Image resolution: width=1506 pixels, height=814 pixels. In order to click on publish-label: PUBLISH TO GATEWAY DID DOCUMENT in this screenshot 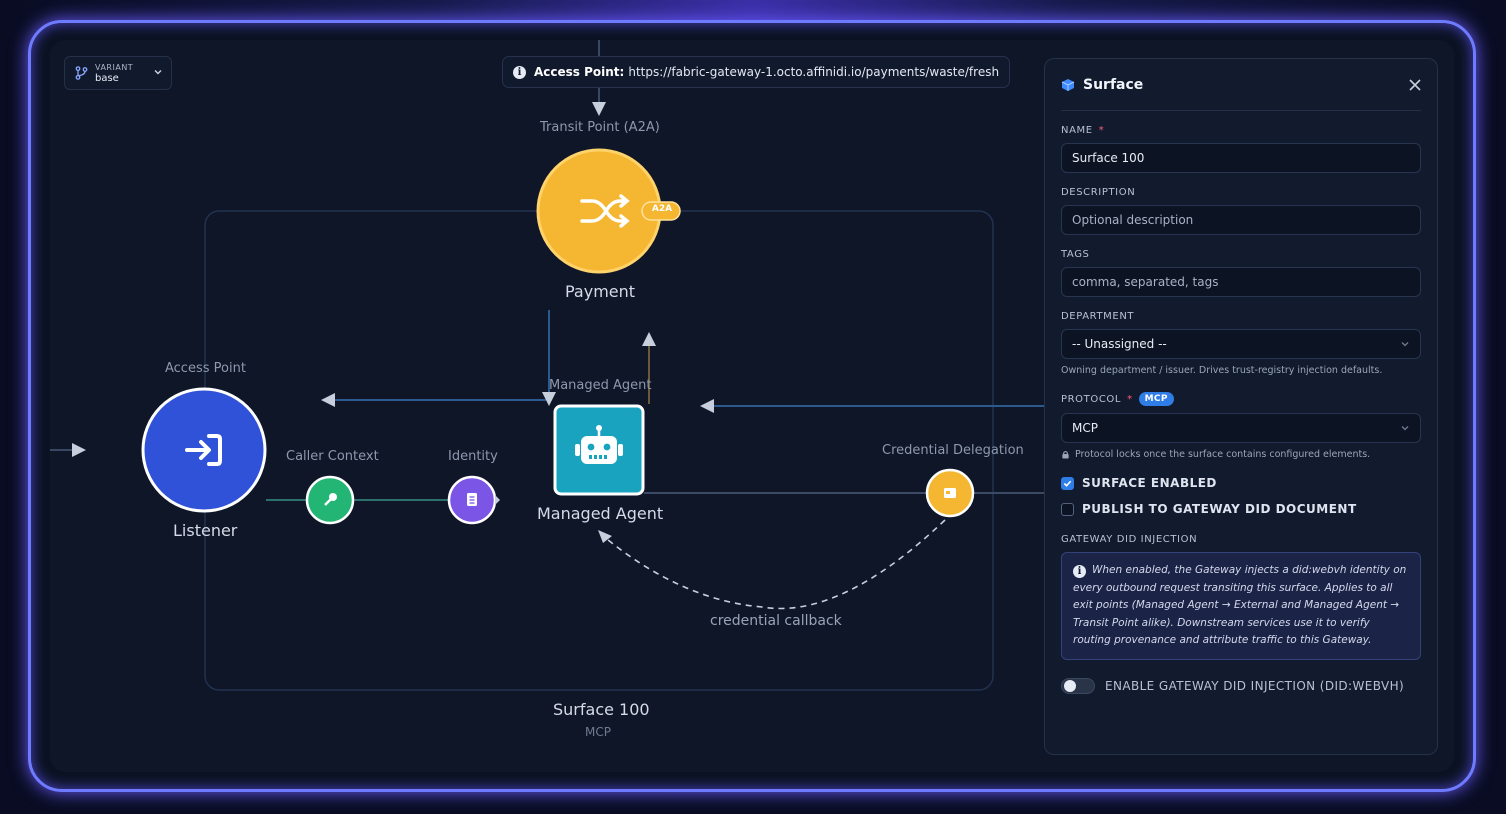, I will do `click(1219, 509)`.